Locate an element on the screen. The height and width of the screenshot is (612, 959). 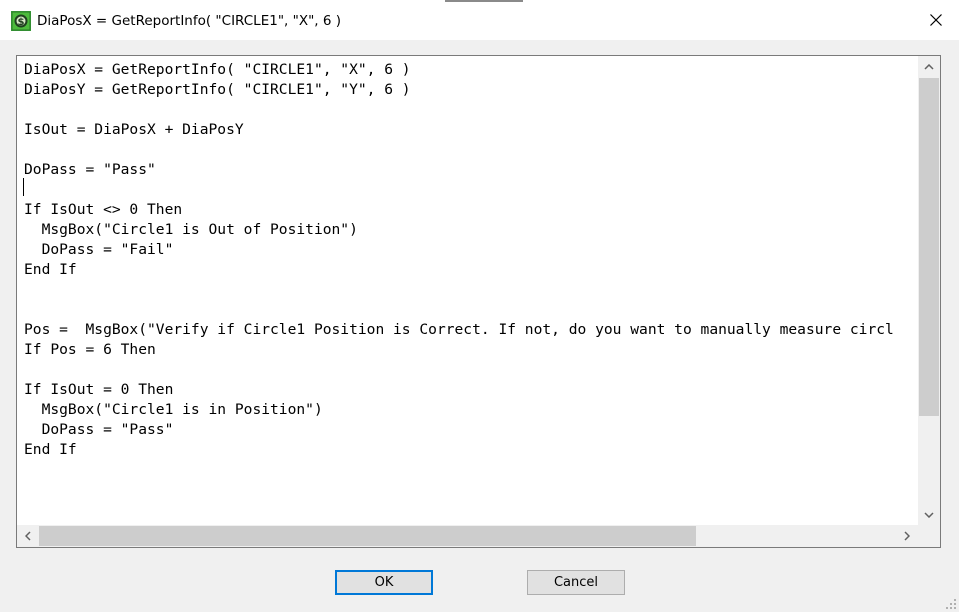
code-line: If IsOut = 0 Then is located at coordinates (99, 389).